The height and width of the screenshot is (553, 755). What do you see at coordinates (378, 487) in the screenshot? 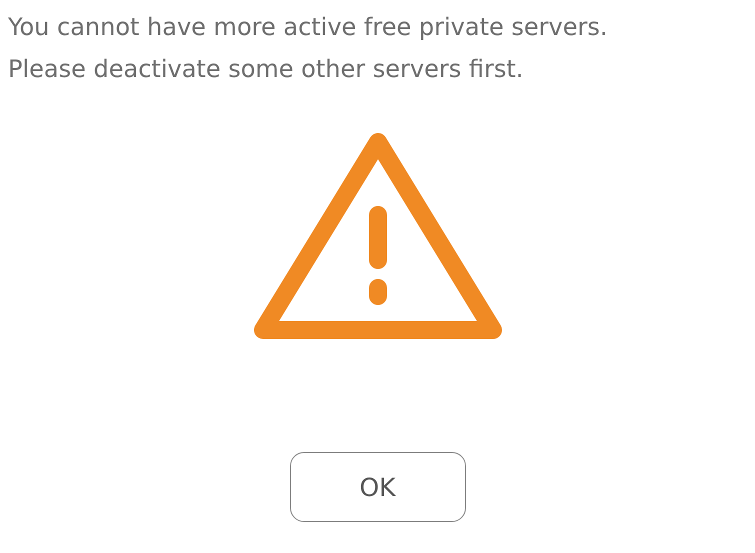
I see `ok-button: OK` at bounding box center [378, 487].